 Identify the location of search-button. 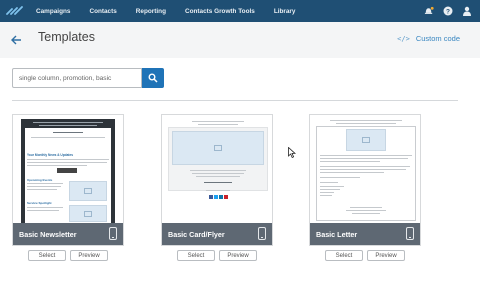
(153, 78).